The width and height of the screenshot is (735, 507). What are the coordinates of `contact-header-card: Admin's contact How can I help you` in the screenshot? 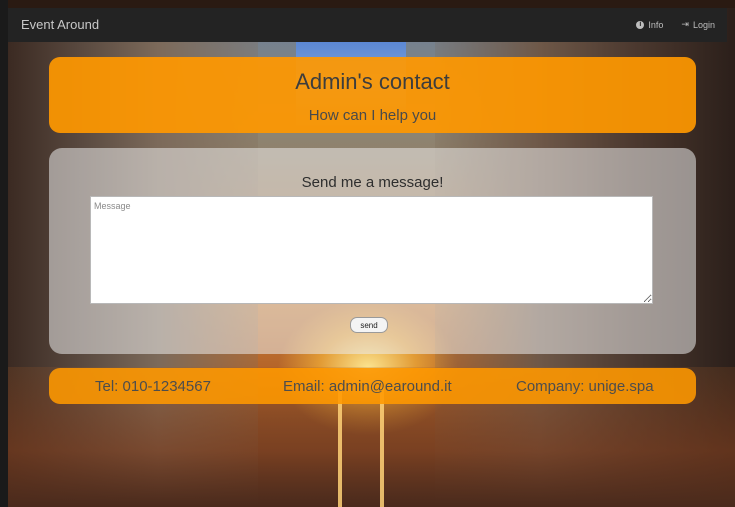 It's located at (372, 95).